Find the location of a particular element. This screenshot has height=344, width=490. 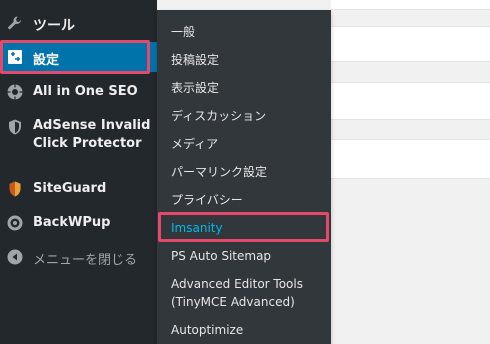

submenu-item-imsanity: Imsanity is located at coordinates (197, 228).